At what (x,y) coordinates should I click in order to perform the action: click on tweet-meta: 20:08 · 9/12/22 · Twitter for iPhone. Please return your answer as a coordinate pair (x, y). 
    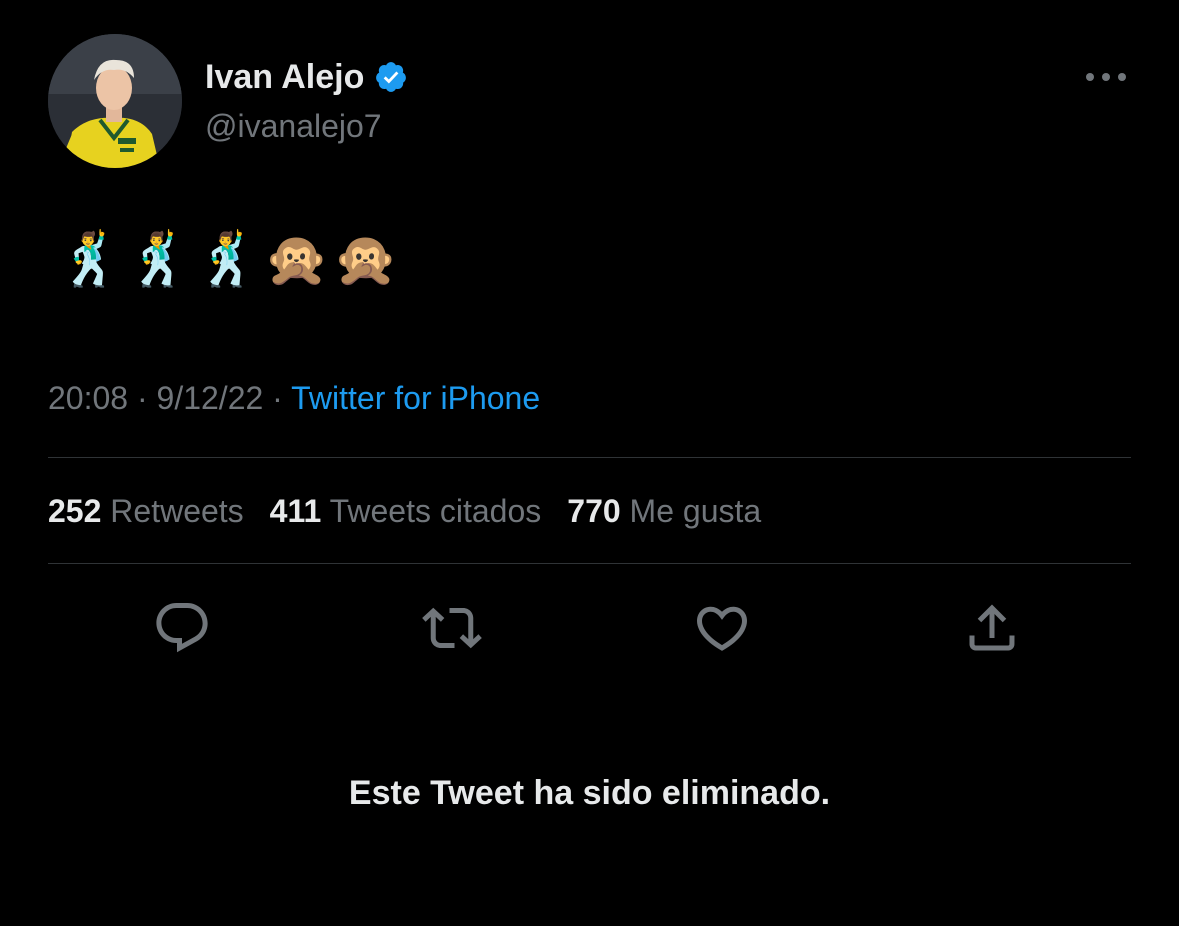
    Looking at the image, I should click on (294, 398).